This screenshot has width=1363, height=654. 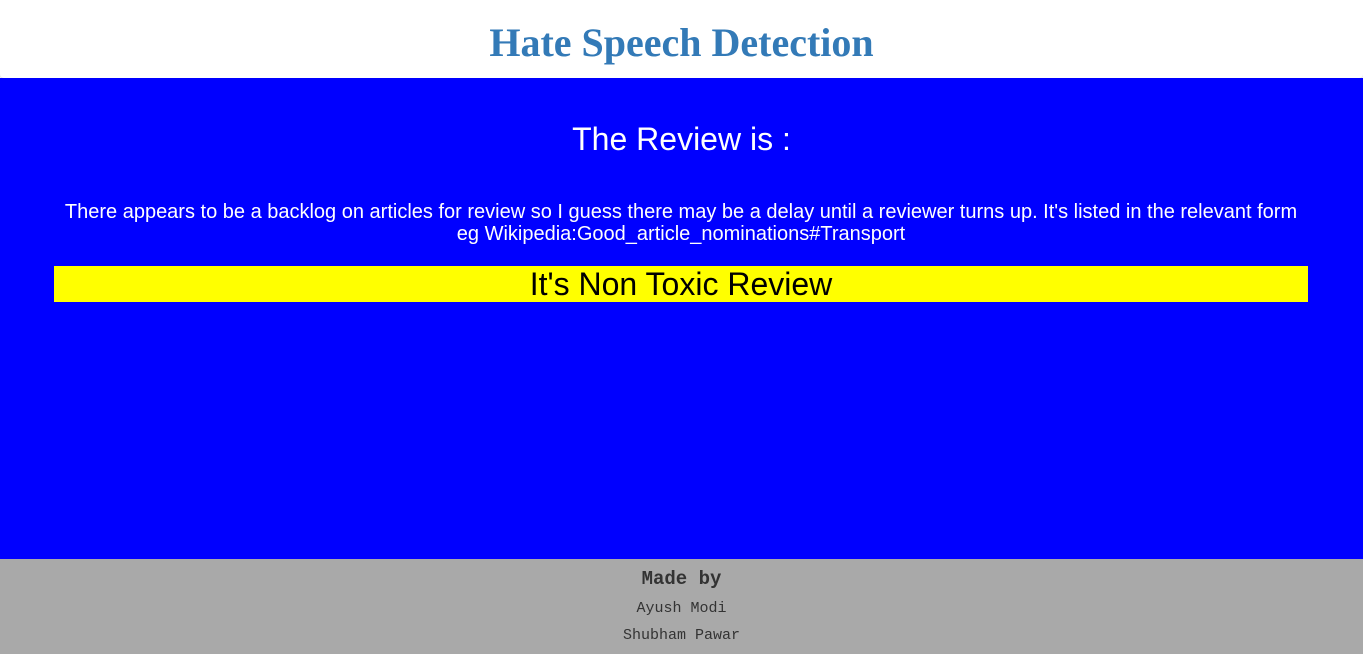 What do you see at coordinates (681, 42) in the screenshot?
I see `page-title: Hate Speech Detection` at bounding box center [681, 42].